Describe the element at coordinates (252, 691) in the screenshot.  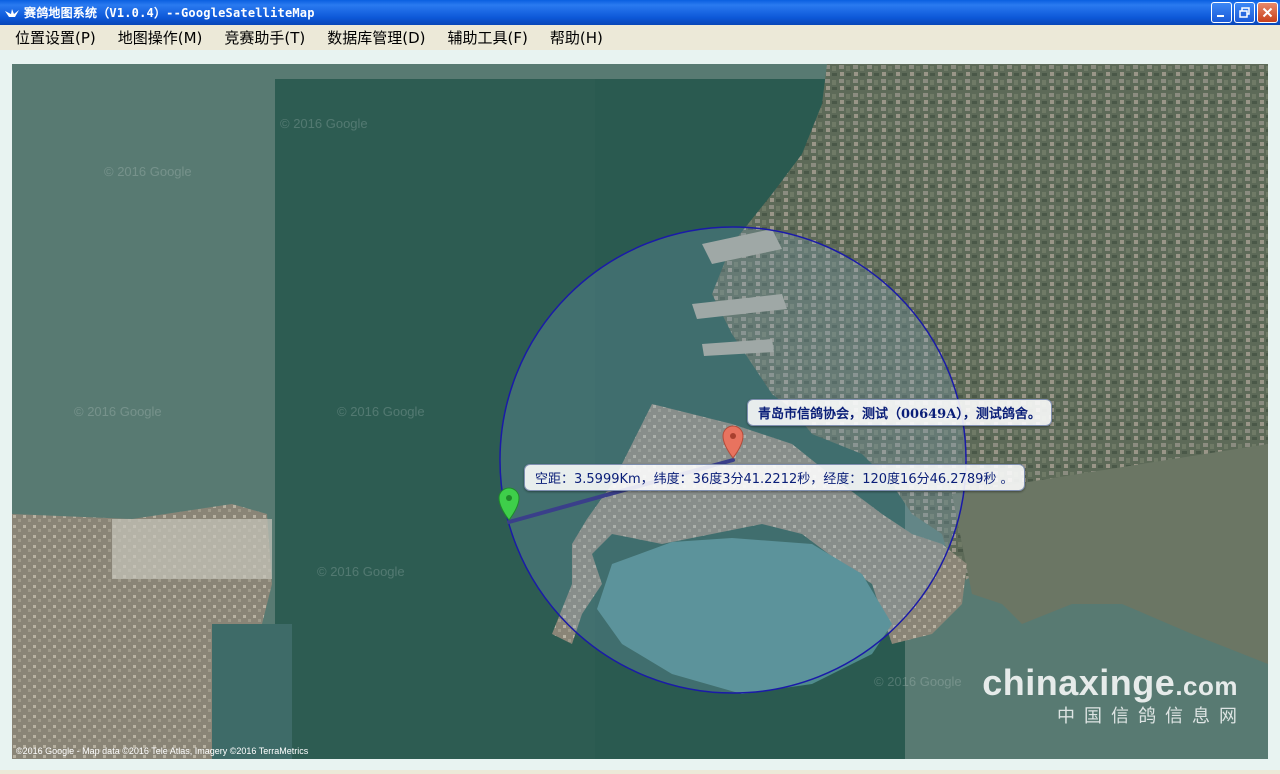
I see `west-bay` at that location.